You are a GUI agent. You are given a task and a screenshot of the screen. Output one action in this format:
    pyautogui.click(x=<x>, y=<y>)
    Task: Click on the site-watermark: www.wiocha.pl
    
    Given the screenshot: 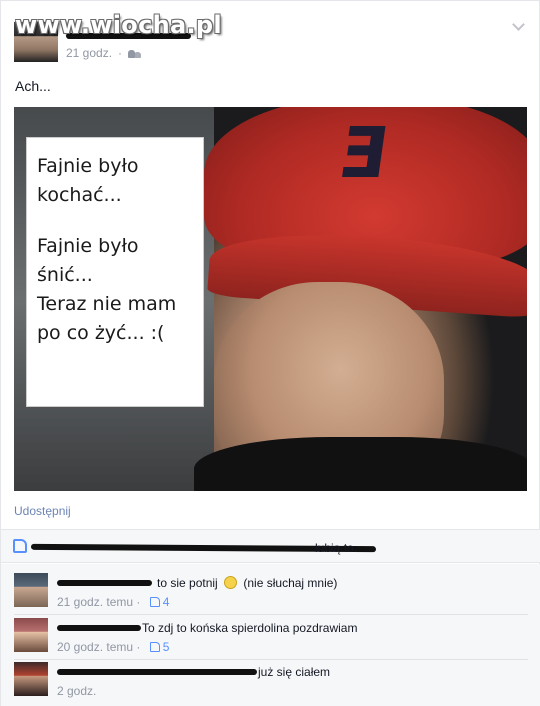 What is the action you would take?
    pyautogui.click(x=118, y=25)
    